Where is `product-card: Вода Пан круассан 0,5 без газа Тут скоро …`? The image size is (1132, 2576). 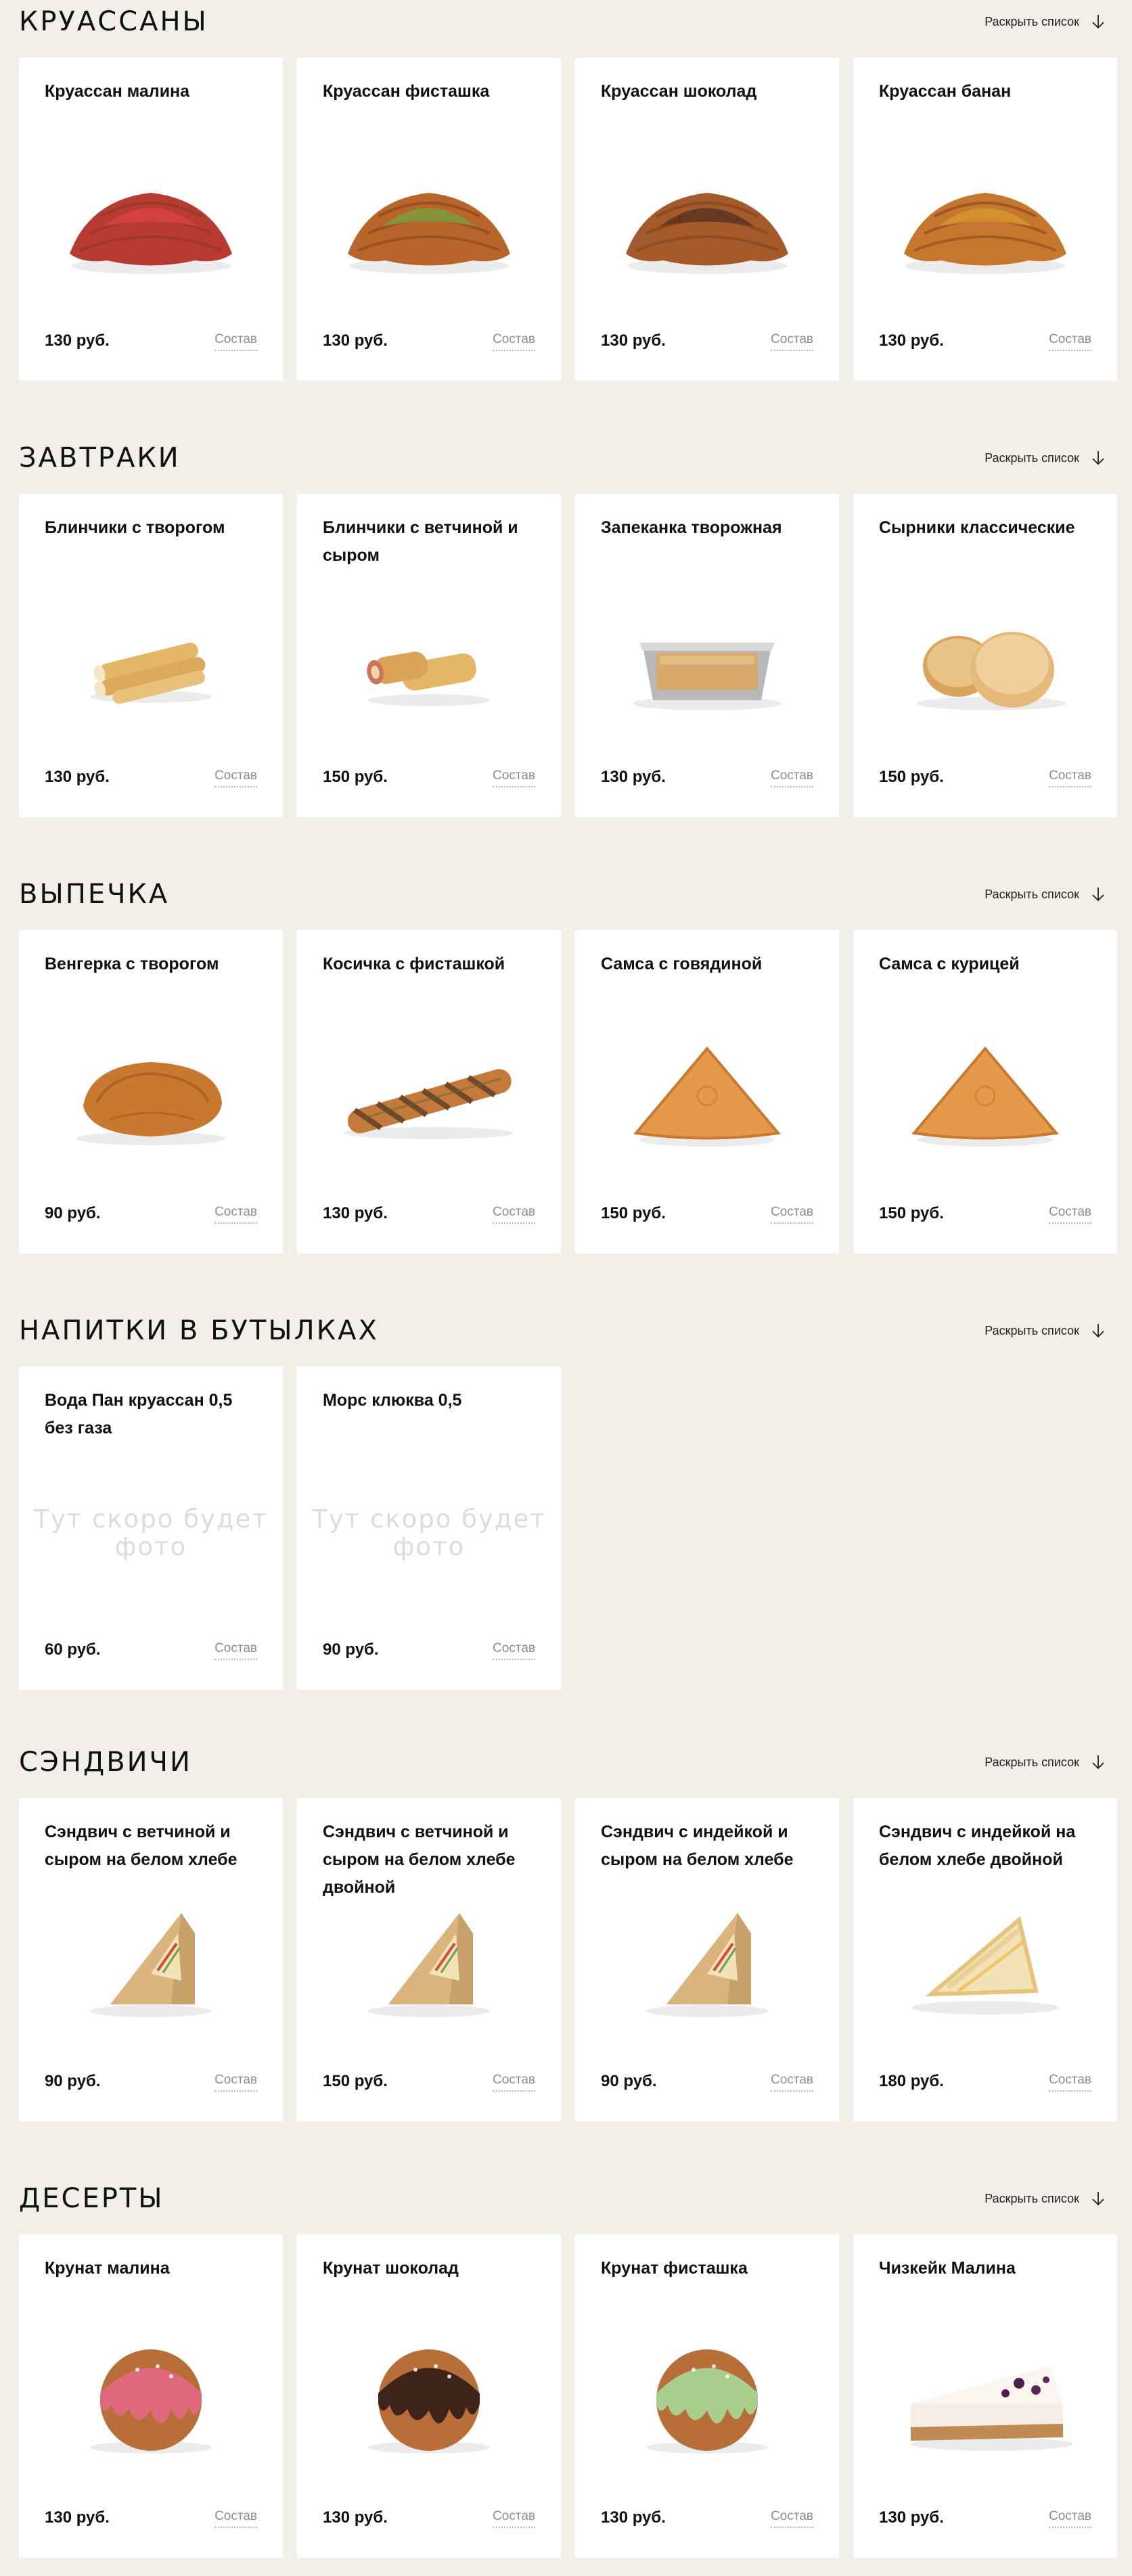 product-card: Вода Пан круассан 0,5 без газа Тут скоро … is located at coordinates (151, 1528).